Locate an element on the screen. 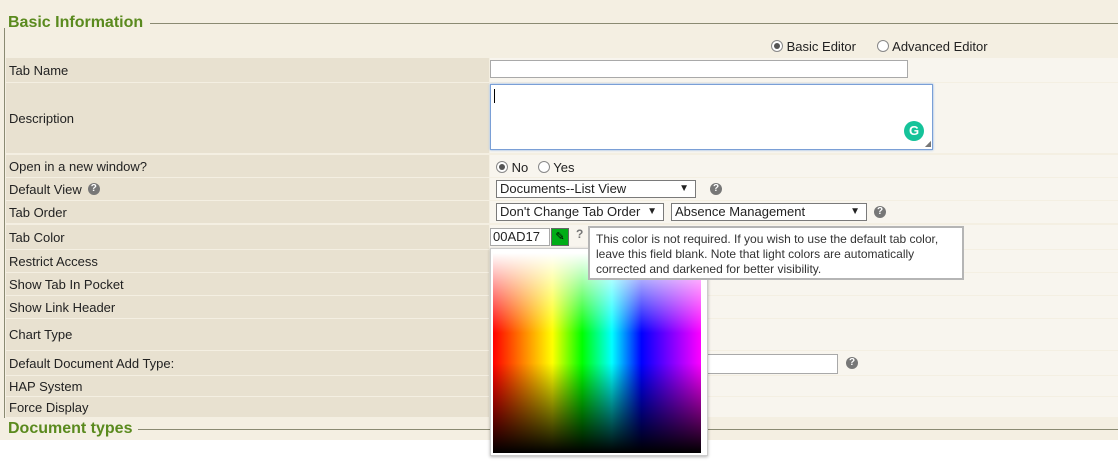 The width and height of the screenshot is (1118, 461). description-label: Description is located at coordinates (247, 118).